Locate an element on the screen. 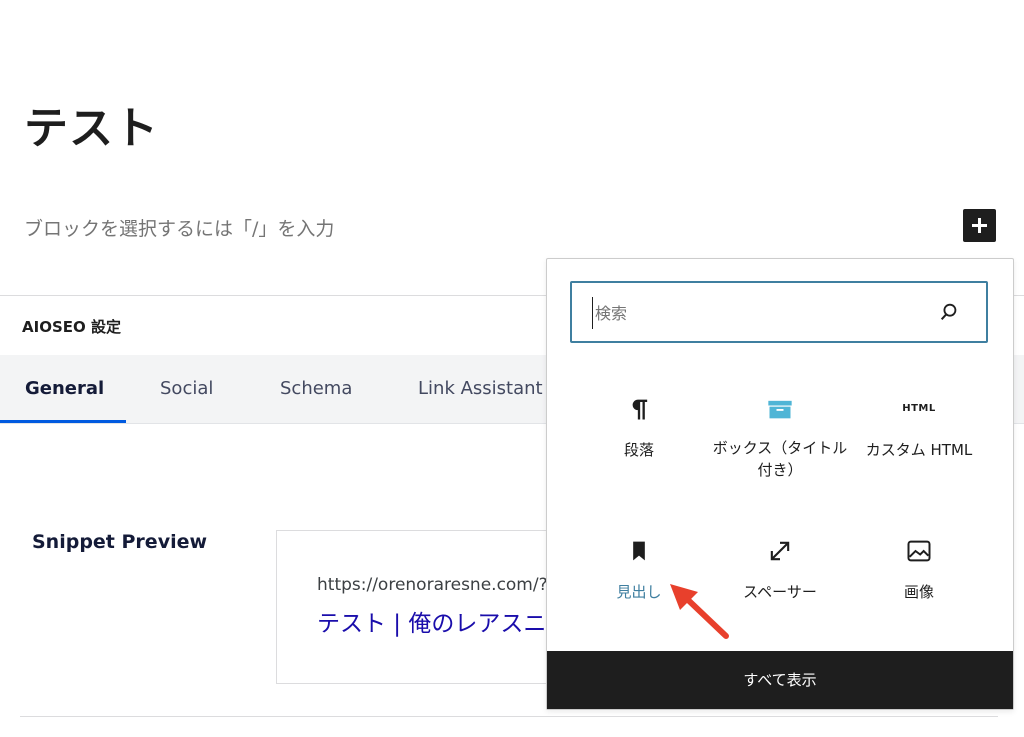 Image resolution: width=1024 pixels, height=737 pixels. block-image: 画像 is located at coordinates (919, 570).